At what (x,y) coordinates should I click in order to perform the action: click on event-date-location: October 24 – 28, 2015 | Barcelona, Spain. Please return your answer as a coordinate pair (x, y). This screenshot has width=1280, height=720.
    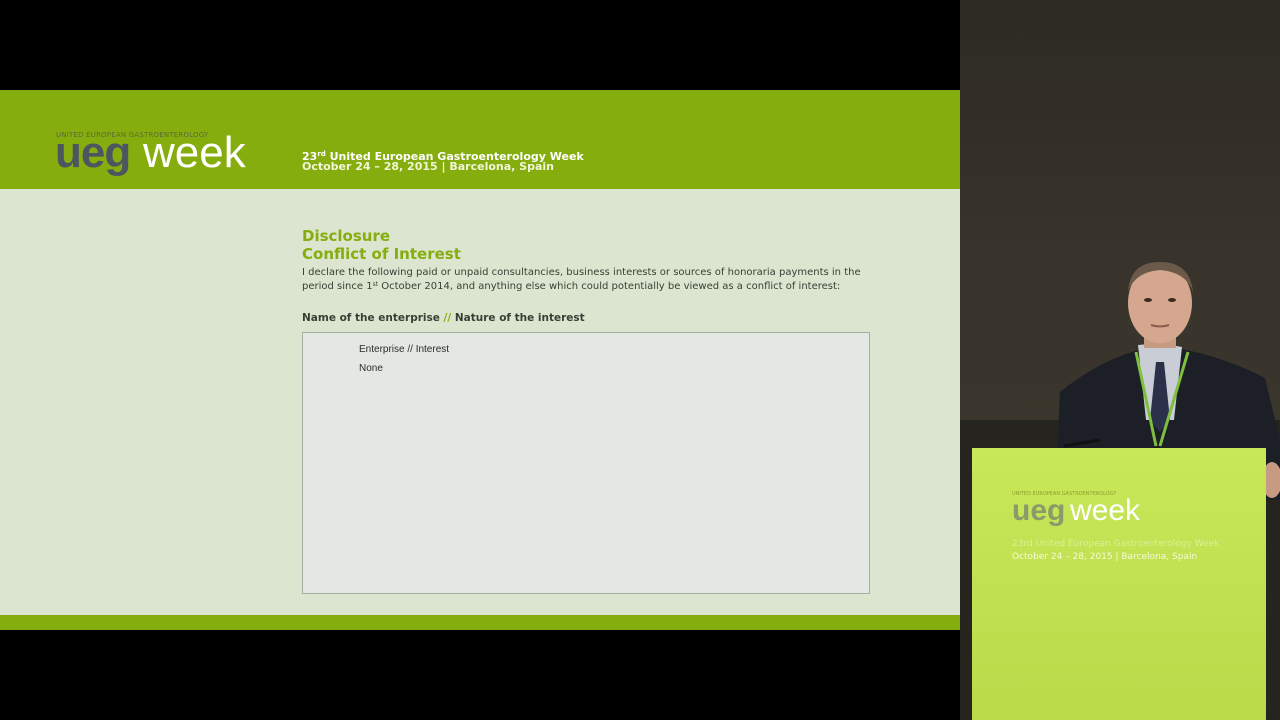
    Looking at the image, I should click on (428, 166).